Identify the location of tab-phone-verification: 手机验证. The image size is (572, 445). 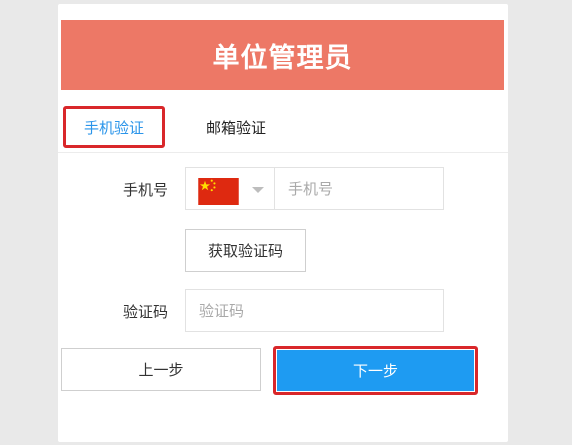
(114, 127).